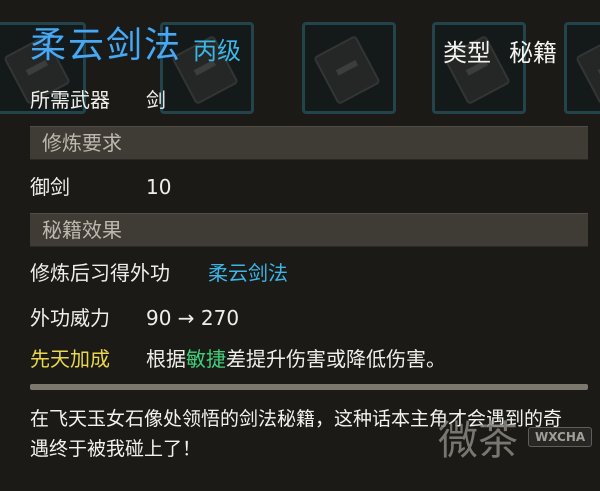 Image resolution: width=600 pixels, height=491 pixels. Describe the element at coordinates (217, 51) in the screenshot. I see `item-grade: 丙级` at that location.